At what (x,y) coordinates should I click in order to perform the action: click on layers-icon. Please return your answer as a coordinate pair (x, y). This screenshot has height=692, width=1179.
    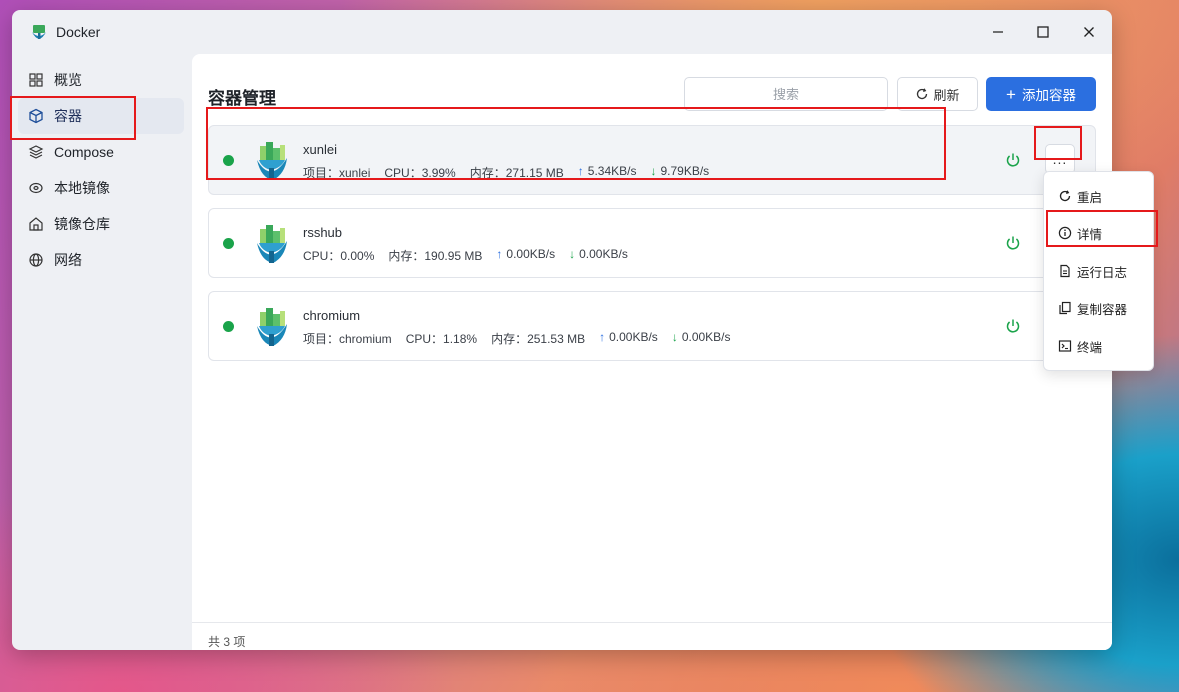
    Looking at the image, I should click on (36, 152).